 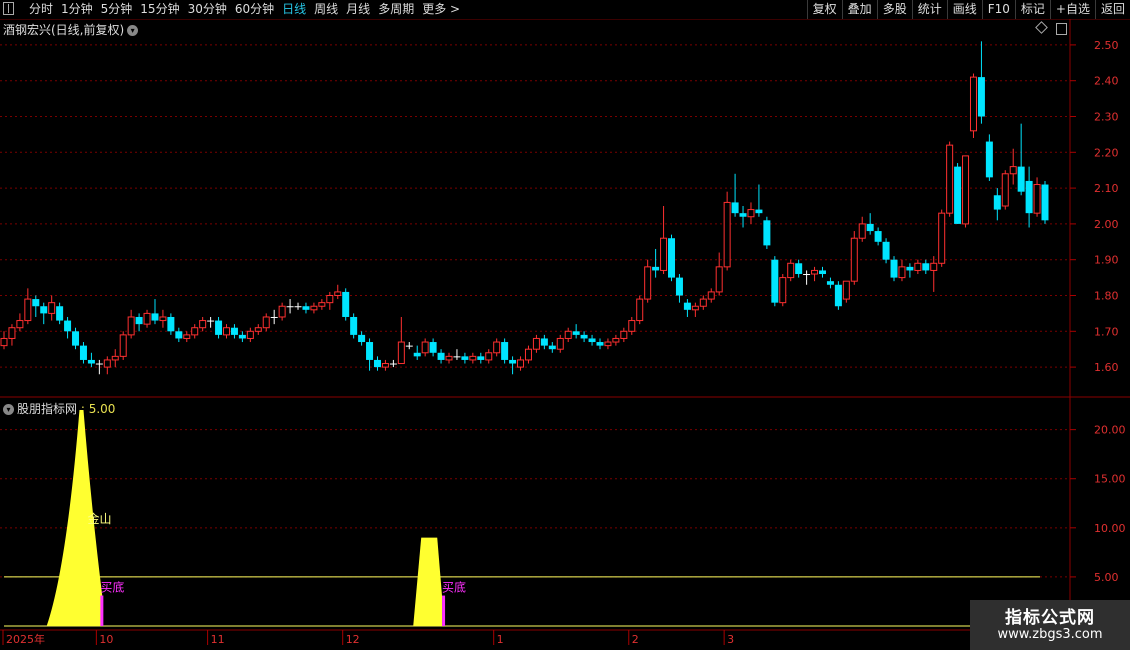 What do you see at coordinates (1106, 260) in the screenshot?
I see `price-label: 1.90` at bounding box center [1106, 260].